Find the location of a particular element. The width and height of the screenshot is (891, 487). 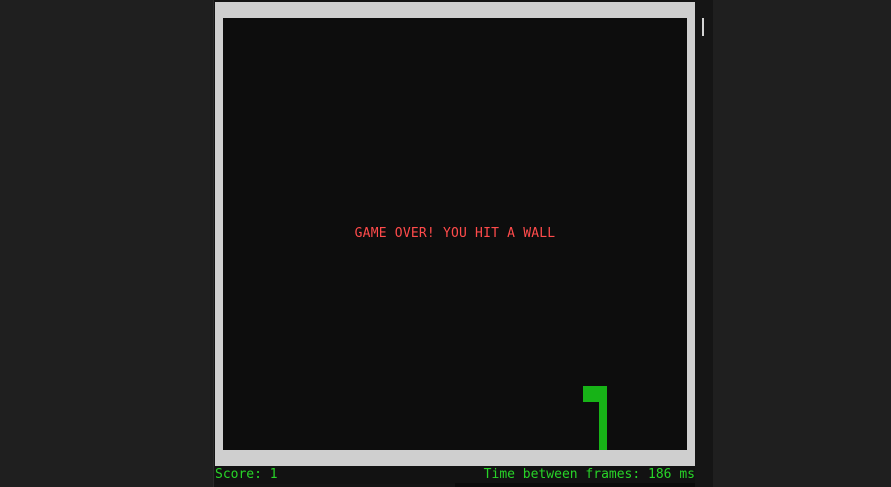

vertical-scrollbar is located at coordinates (704, 243).